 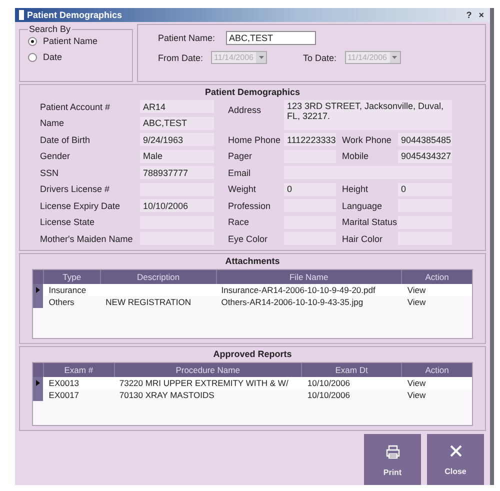 I want to click on field-label: Patient Name:, so click(x=187, y=38).